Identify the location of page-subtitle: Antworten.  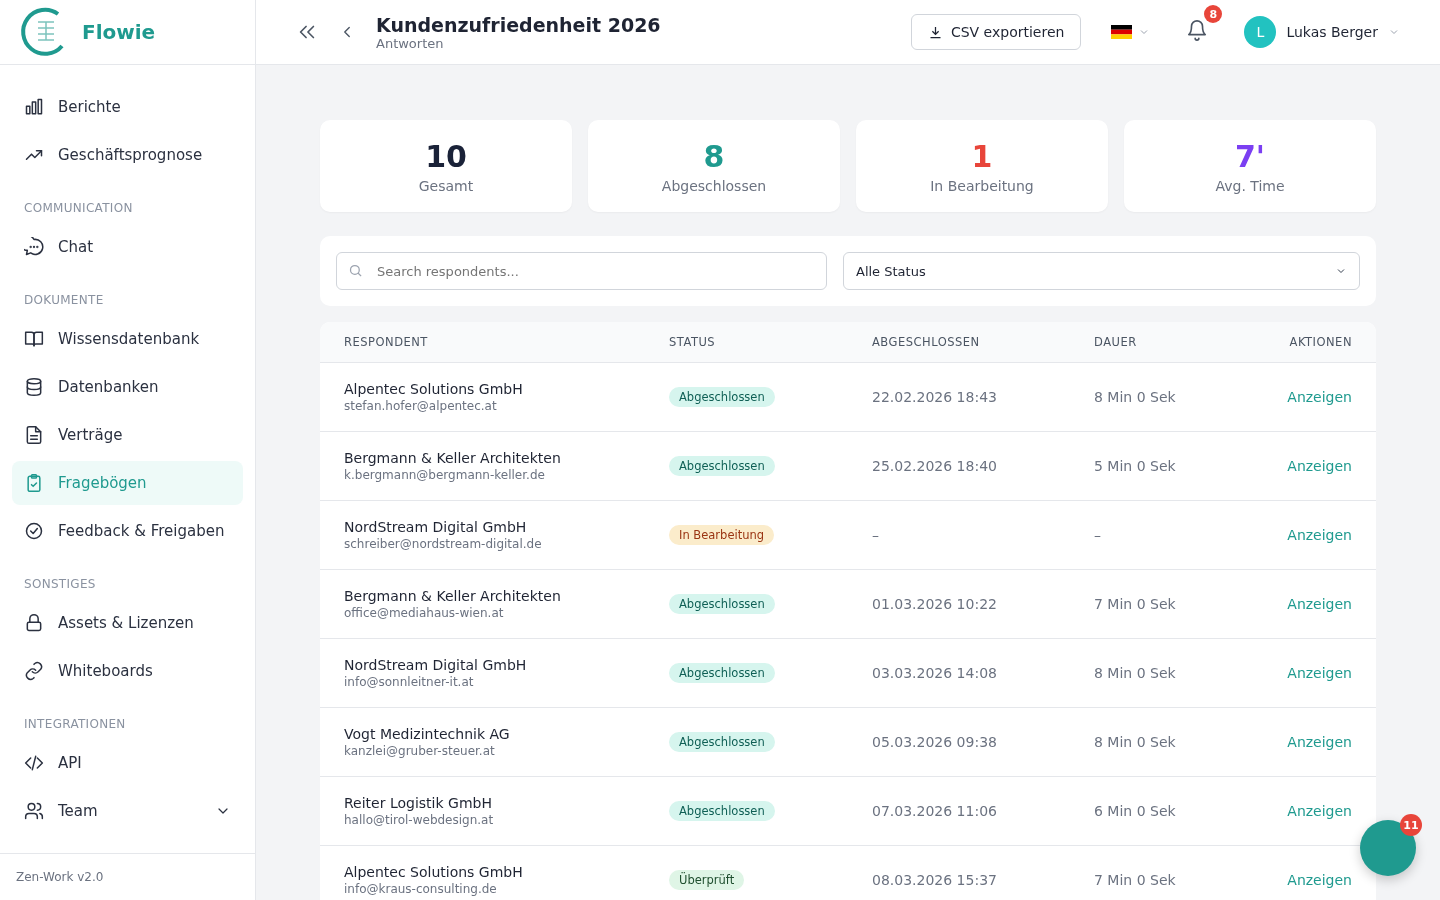
(410, 43).